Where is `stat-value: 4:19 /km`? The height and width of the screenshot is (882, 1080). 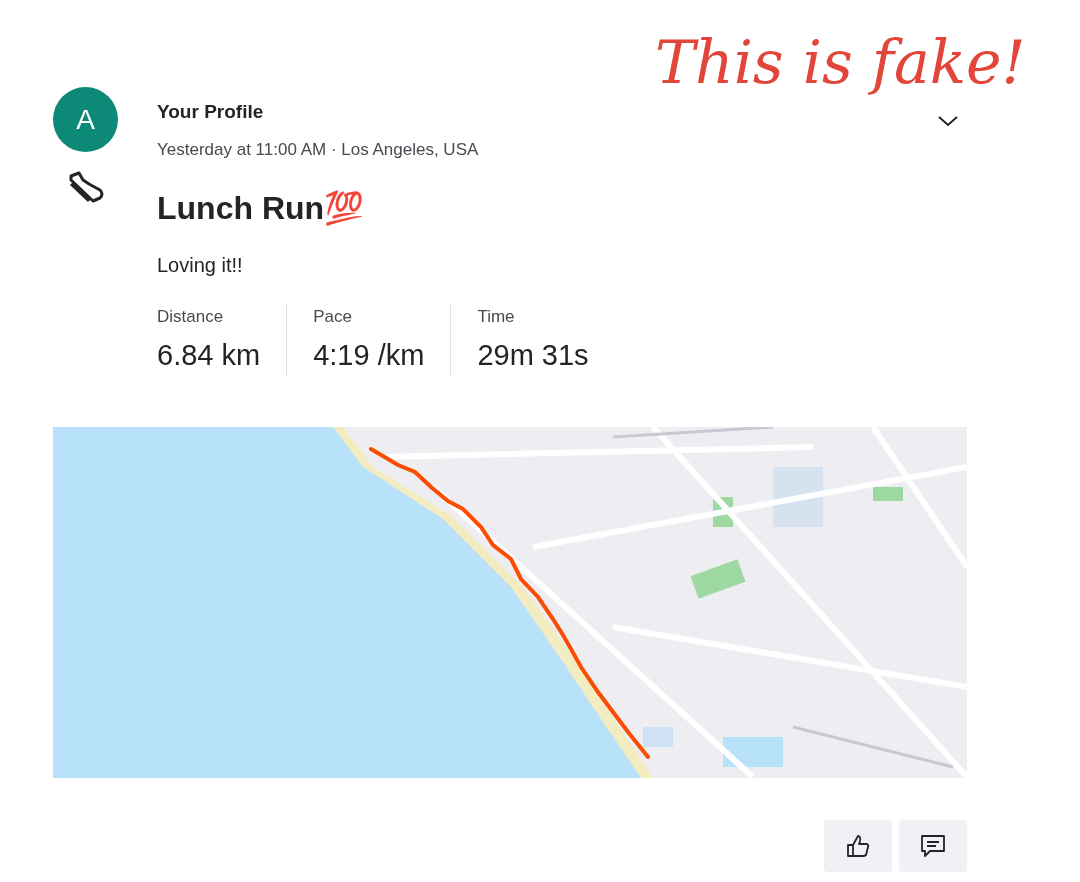 stat-value: 4:19 /km is located at coordinates (369, 355).